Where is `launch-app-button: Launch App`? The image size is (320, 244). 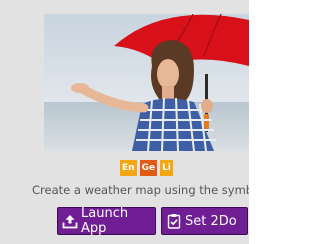
launch-app-button: Launch App is located at coordinates (106, 221).